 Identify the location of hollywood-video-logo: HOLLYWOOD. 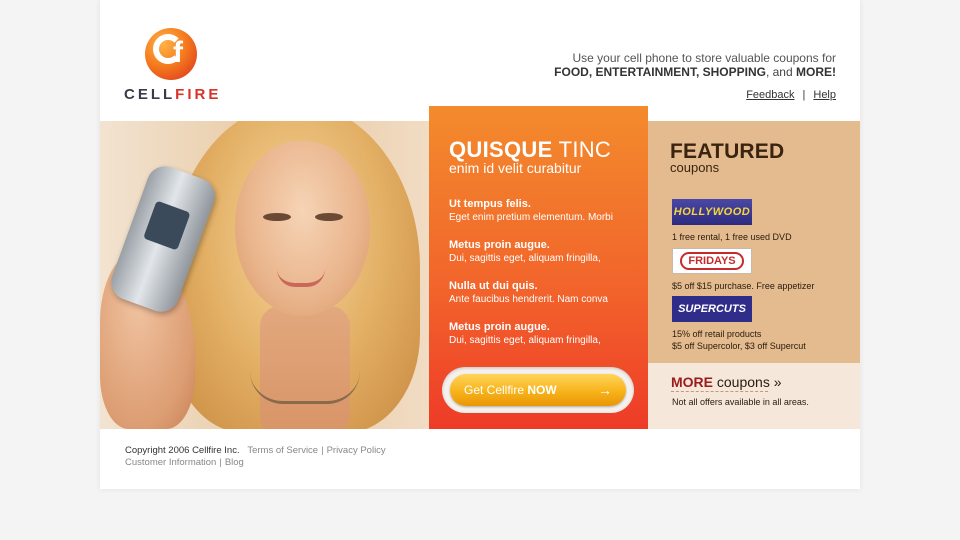
(712, 212).